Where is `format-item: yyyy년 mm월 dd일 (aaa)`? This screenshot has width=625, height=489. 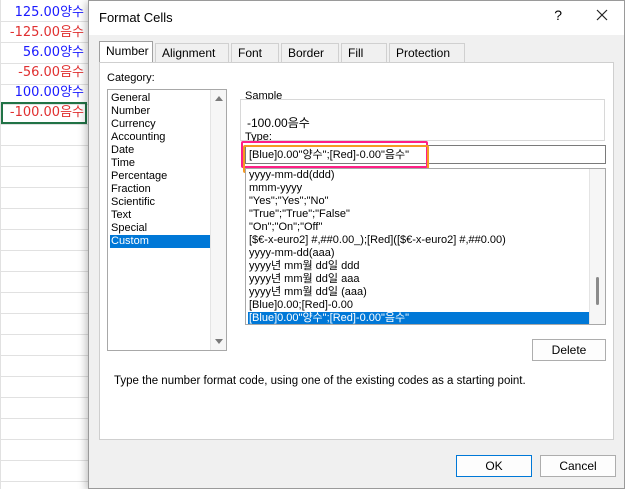 format-item: yyyy년 mm월 dd일 (aaa) is located at coordinates (418, 292).